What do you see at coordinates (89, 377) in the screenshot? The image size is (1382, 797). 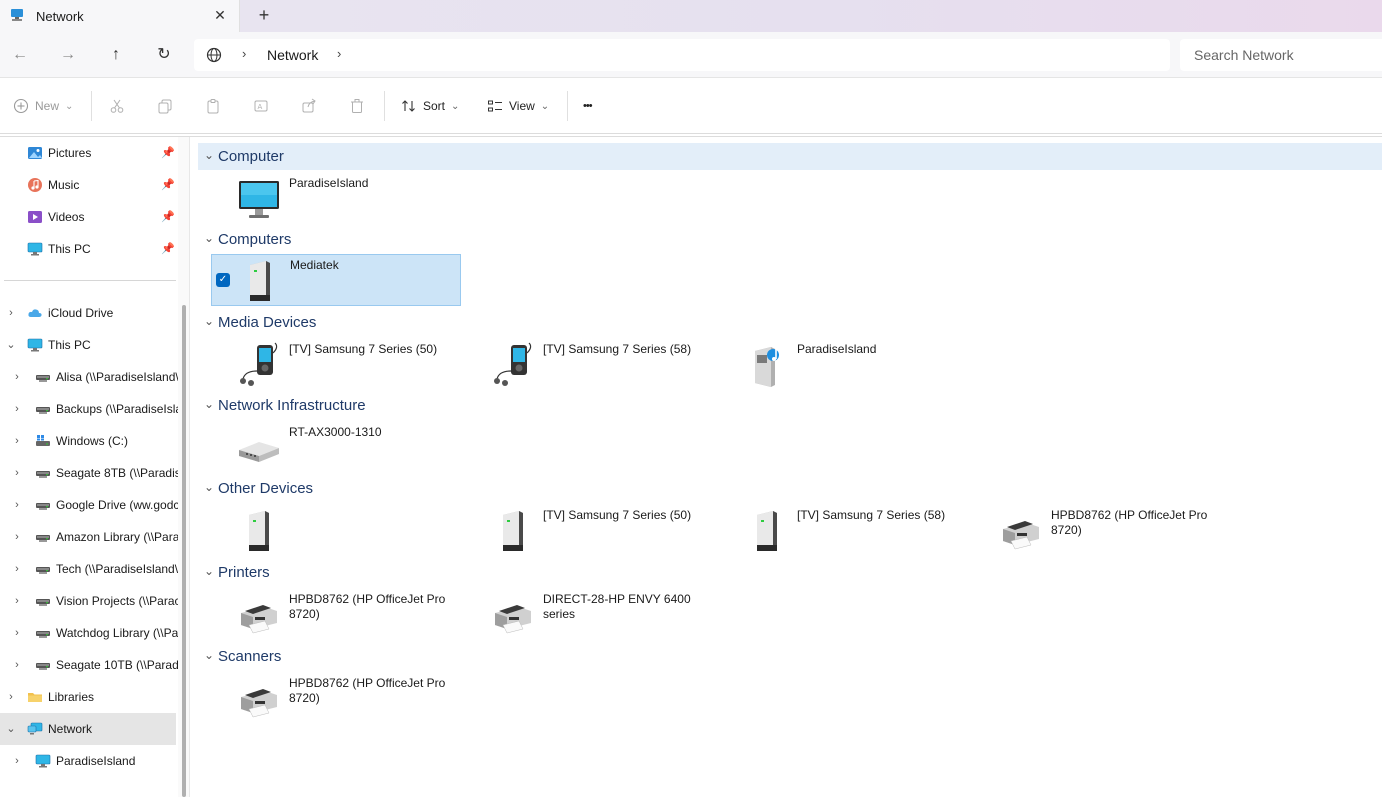 I see `sidebar-item-drive: › Alisa (\\ParadiseIsland\` at bounding box center [89, 377].